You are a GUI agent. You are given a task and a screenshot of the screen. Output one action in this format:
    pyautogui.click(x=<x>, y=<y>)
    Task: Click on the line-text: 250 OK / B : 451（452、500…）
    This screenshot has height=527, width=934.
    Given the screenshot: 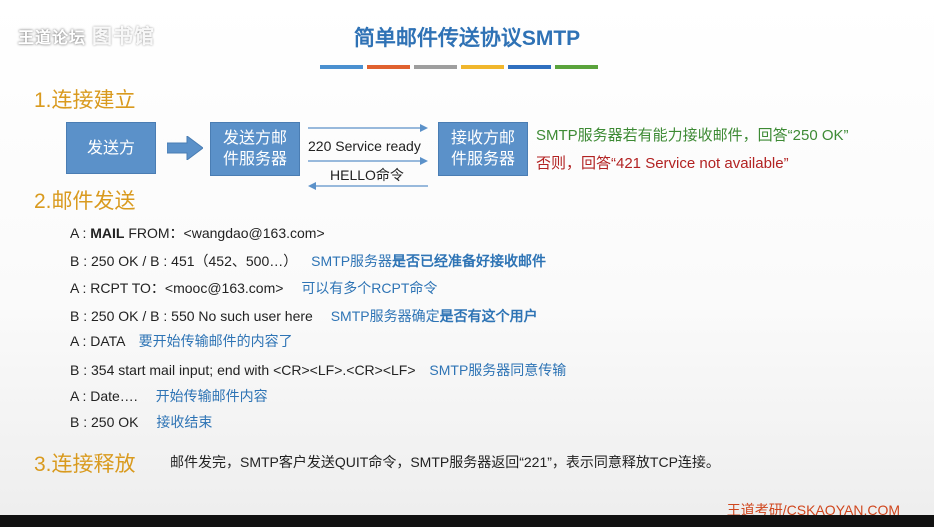 What is the action you would take?
    pyautogui.click(x=194, y=261)
    